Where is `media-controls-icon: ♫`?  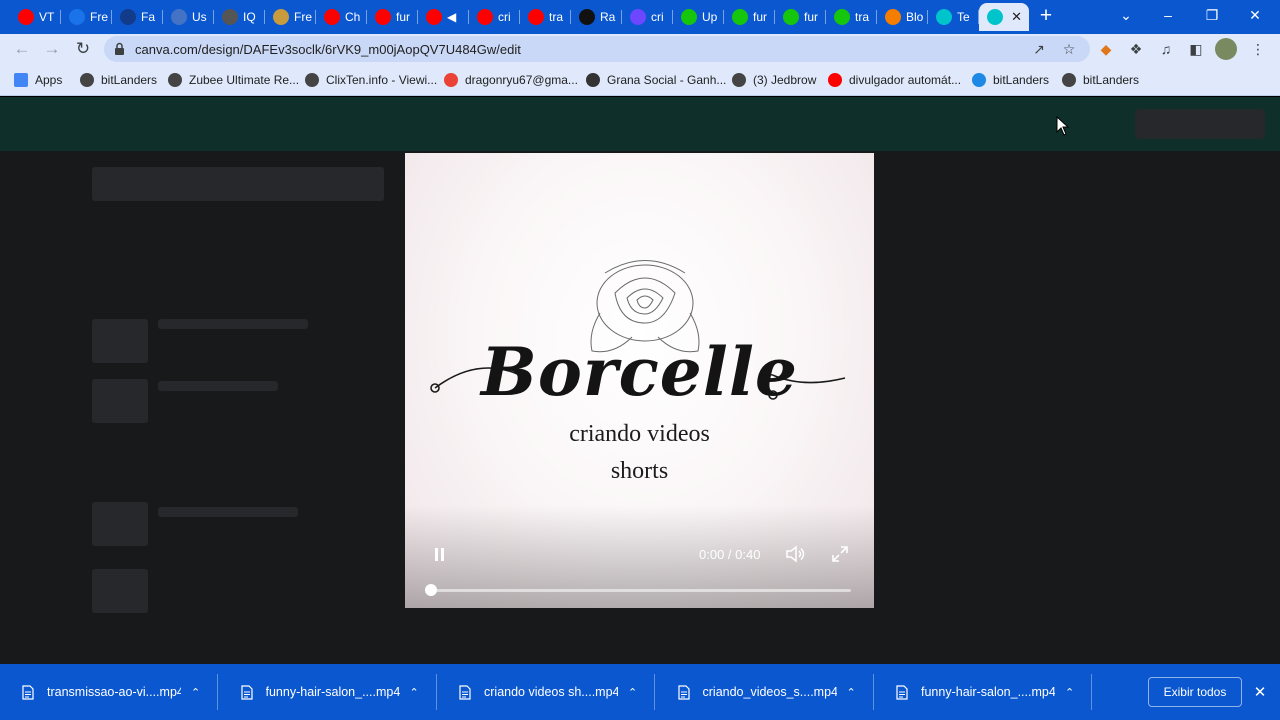
media-controls-icon: ♫ is located at coordinates (1166, 49).